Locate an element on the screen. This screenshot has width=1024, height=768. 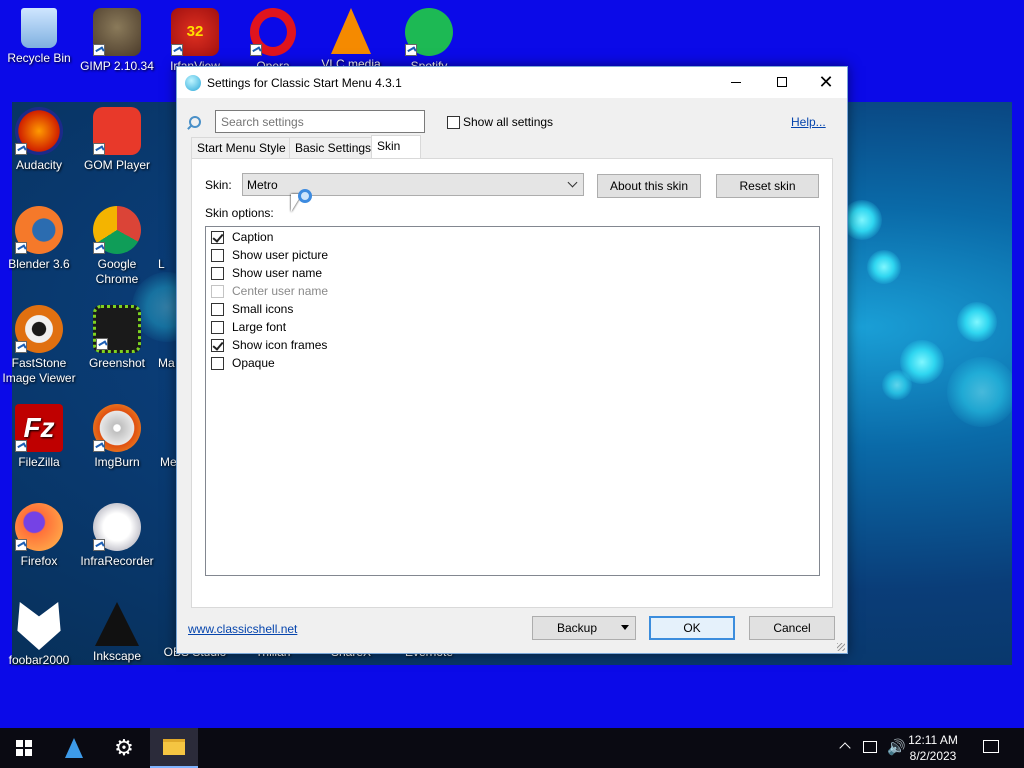
search-input is located at coordinates (320, 121).